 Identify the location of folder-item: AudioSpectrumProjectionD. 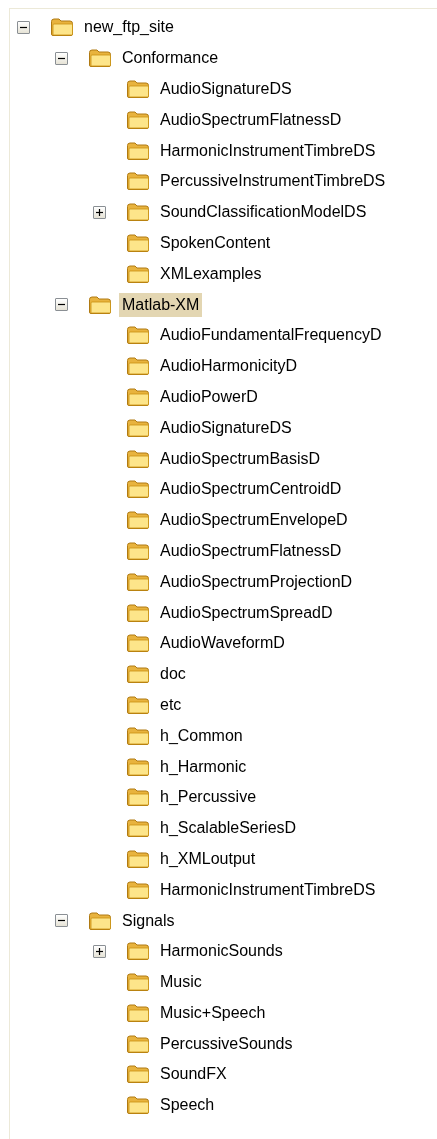
(256, 581).